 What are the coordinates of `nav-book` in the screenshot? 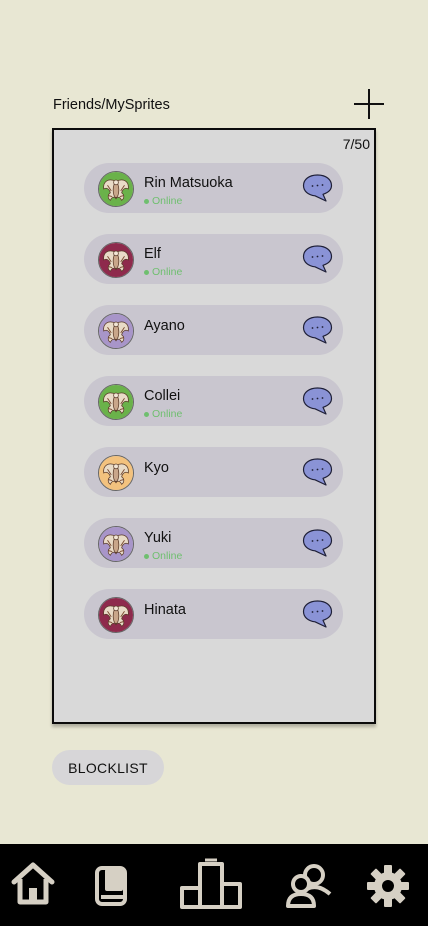 It's located at (112, 886).